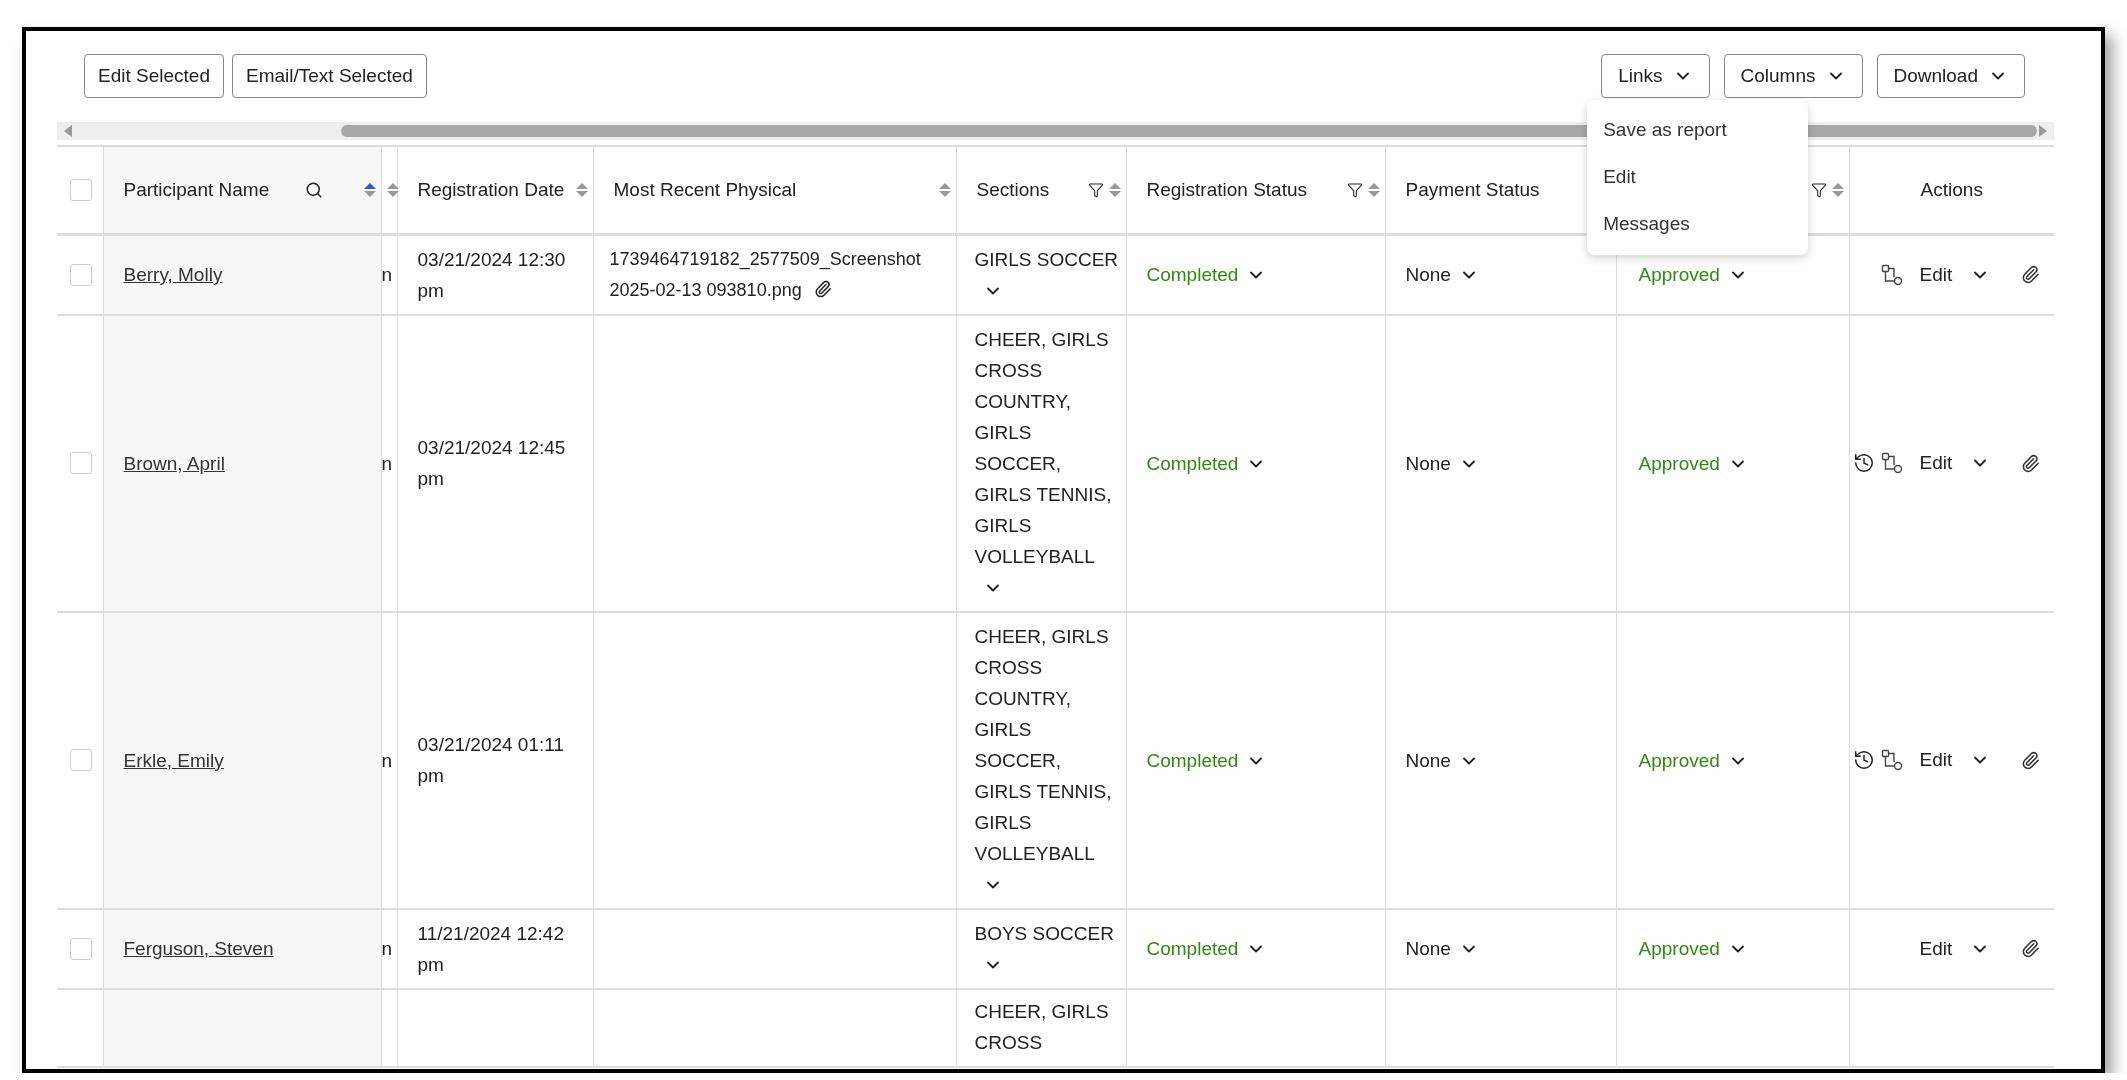 The width and height of the screenshot is (2127, 1080). What do you see at coordinates (313, 189) in the screenshot?
I see `search-icon` at bounding box center [313, 189].